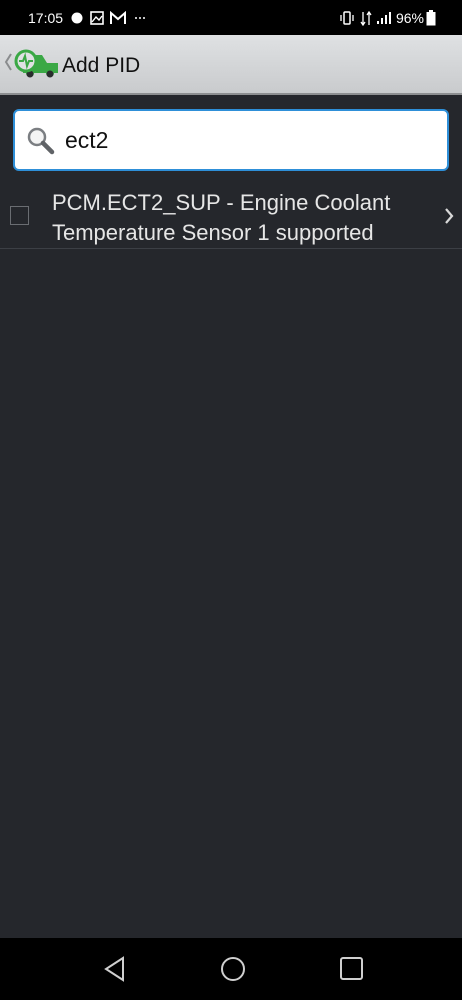 The height and width of the screenshot is (1000, 462). What do you see at coordinates (46, 18) in the screenshot?
I see `status-time: 17:05` at bounding box center [46, 18].